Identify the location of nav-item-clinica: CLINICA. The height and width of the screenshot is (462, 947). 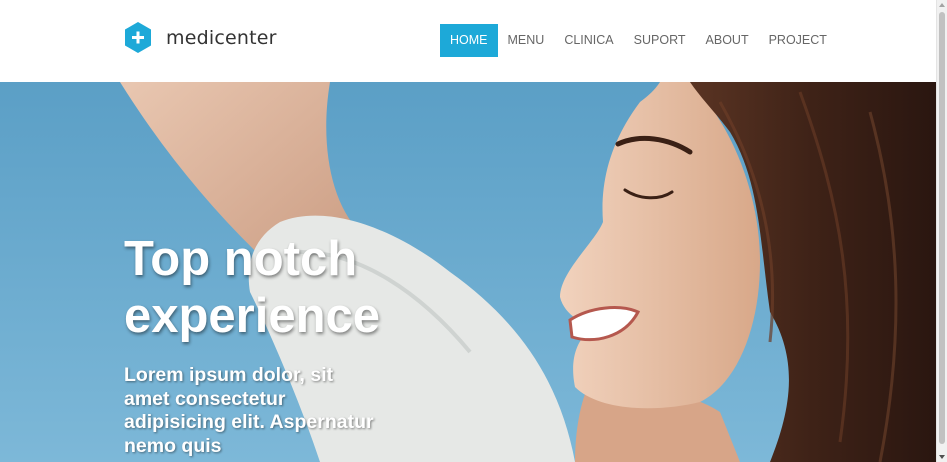
(588, 40).